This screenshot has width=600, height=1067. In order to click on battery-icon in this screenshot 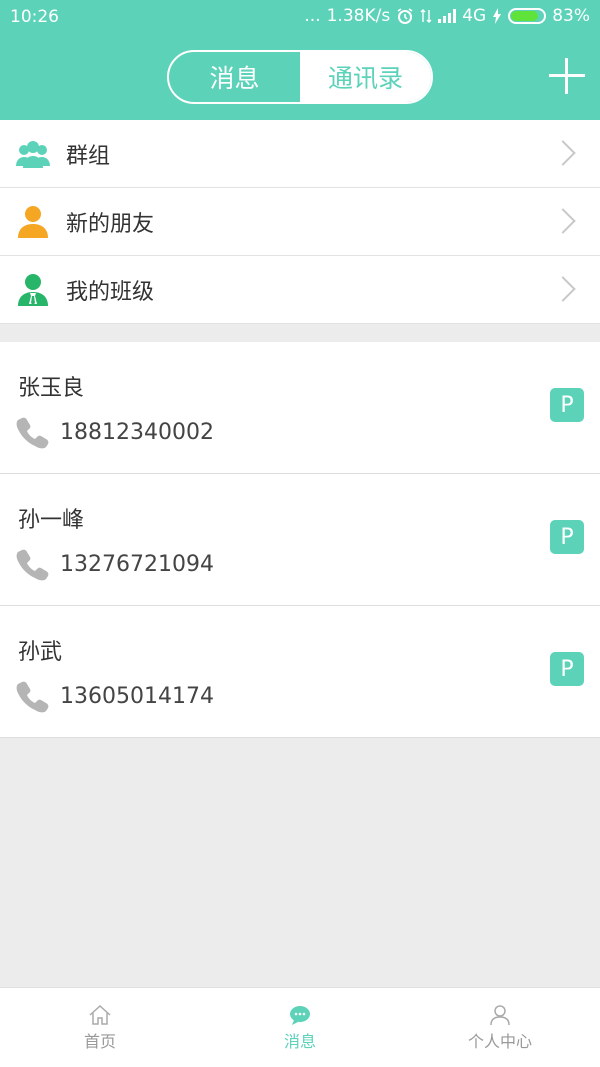, I will do `click(527, 16)`.